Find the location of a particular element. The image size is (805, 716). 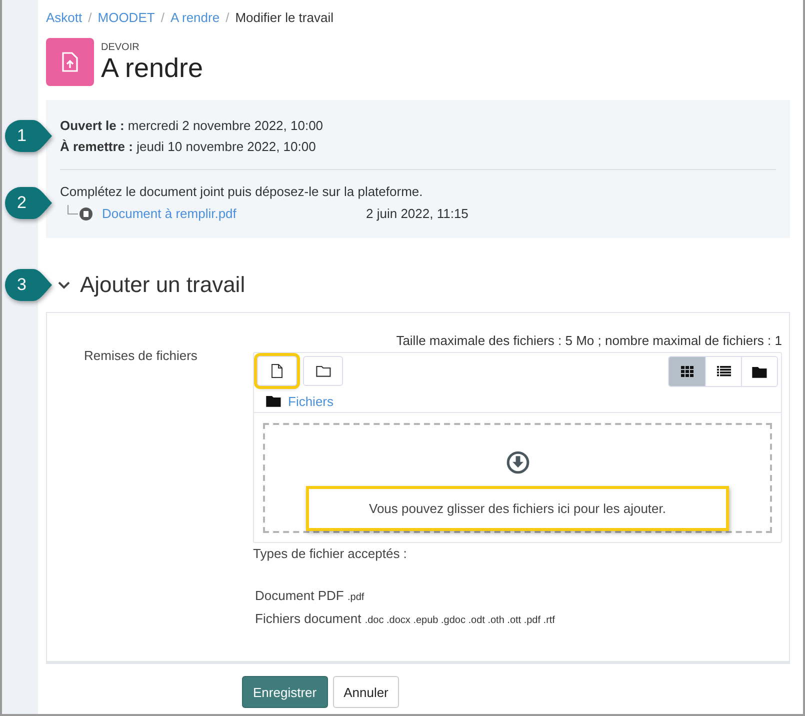

field-label: Remises de fichiers is located at coordinates (141, 356).